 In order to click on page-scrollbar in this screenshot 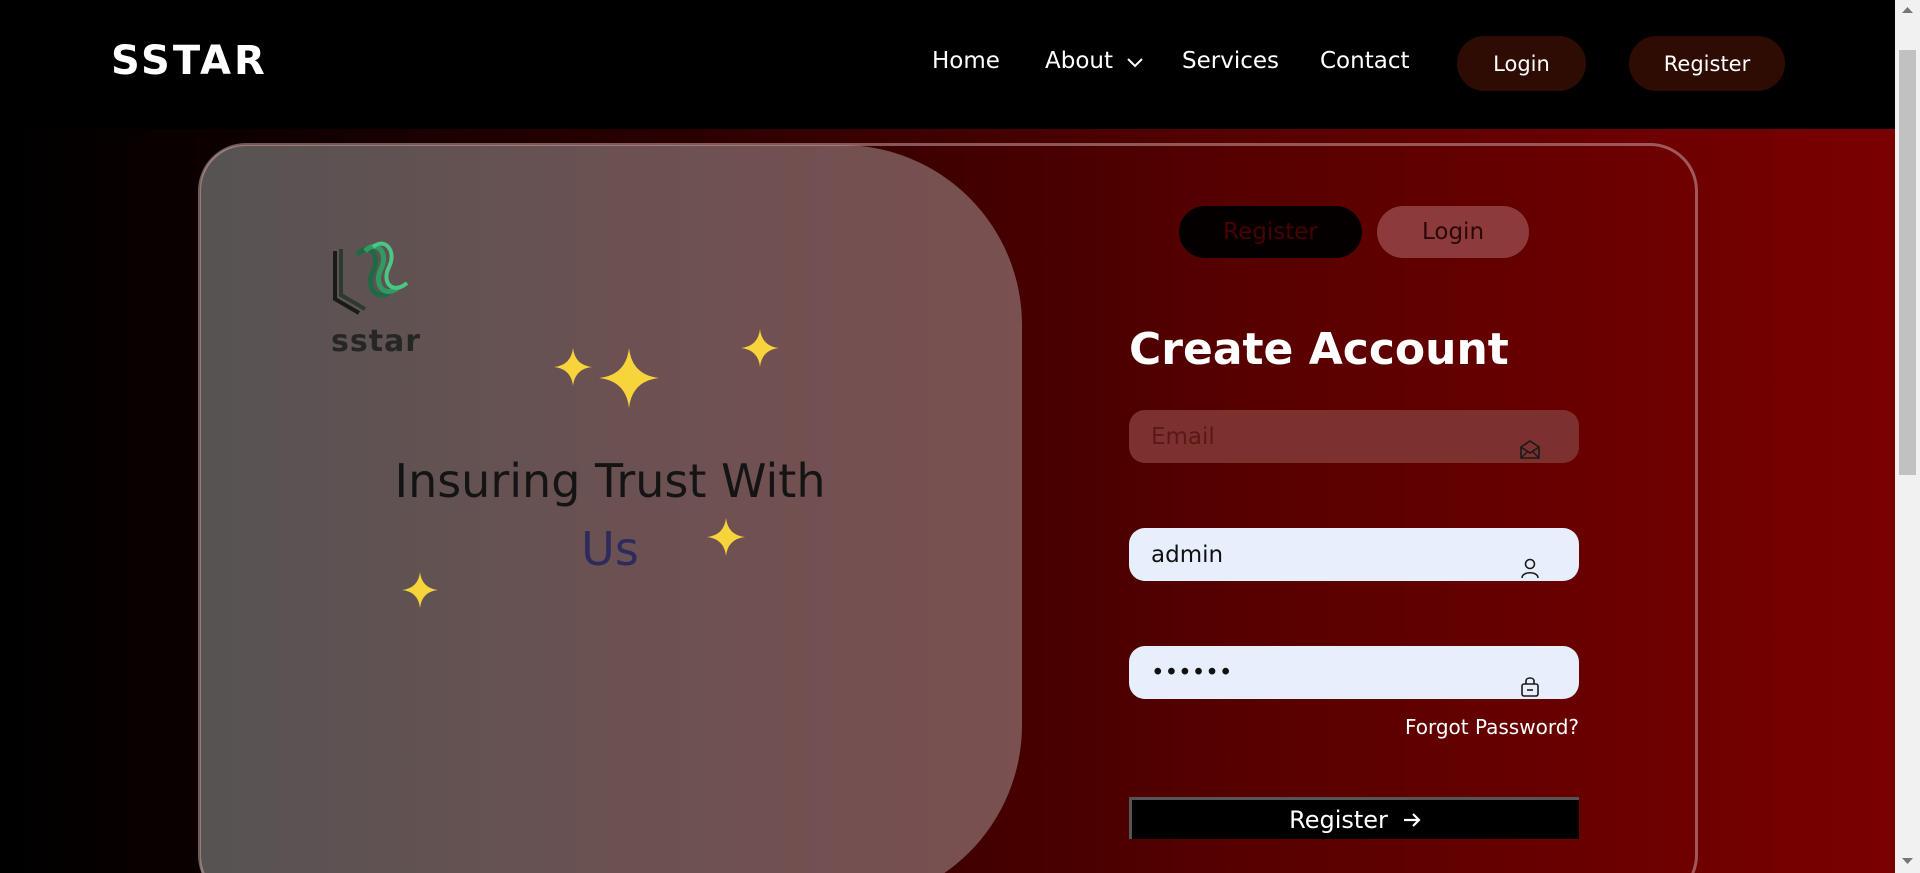, I will do `click(1907, 436)`.